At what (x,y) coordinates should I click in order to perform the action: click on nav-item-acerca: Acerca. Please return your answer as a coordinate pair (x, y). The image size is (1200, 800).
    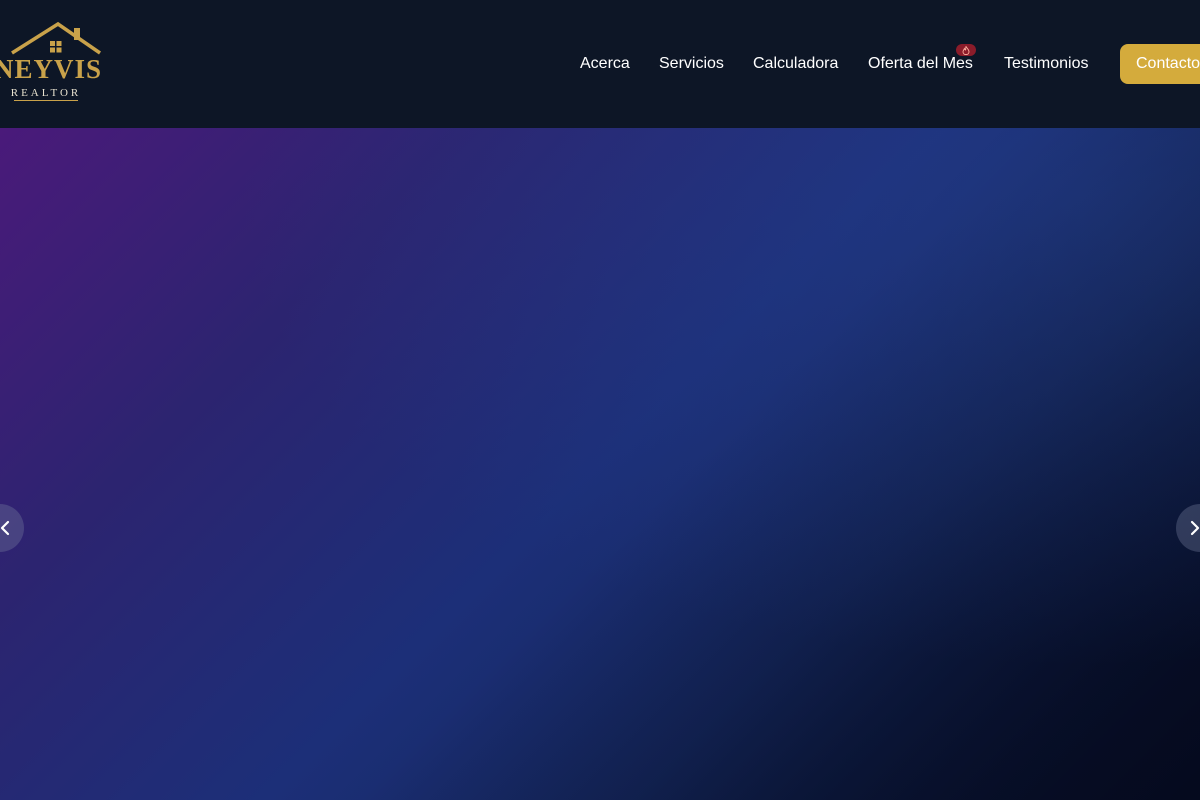
    Looking at the image, I should click on (605, 64).